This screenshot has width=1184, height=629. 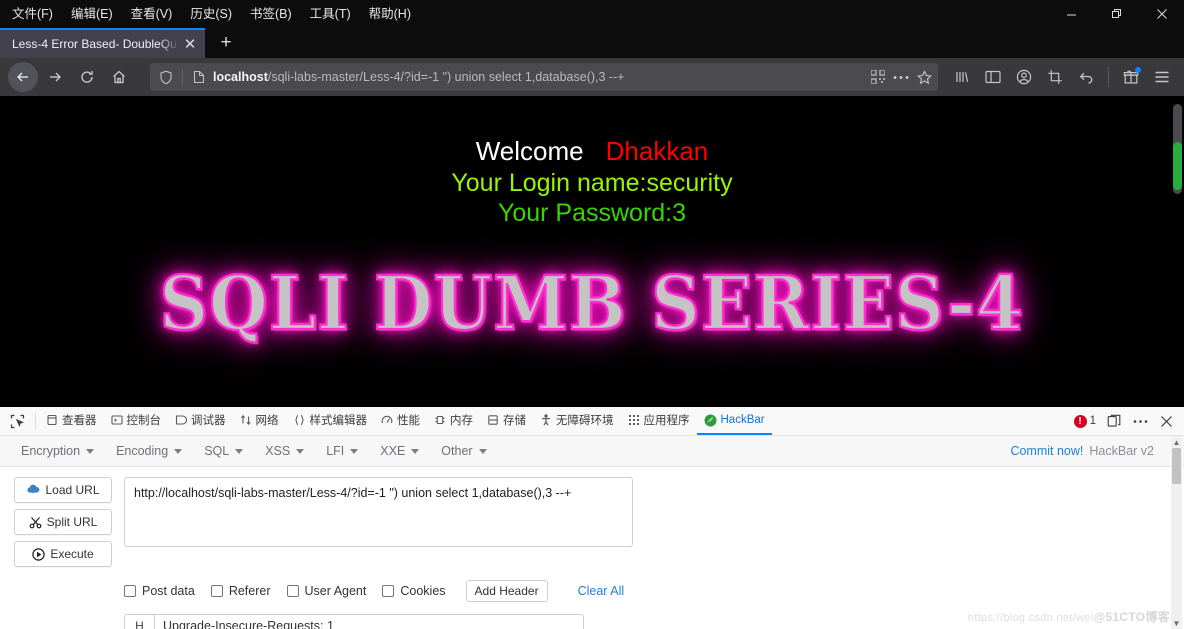 What do you see at coordinates (666, 421) in the screenshot?
I see `tab-application-label: 应用程序` at bounding box center [666, 421].